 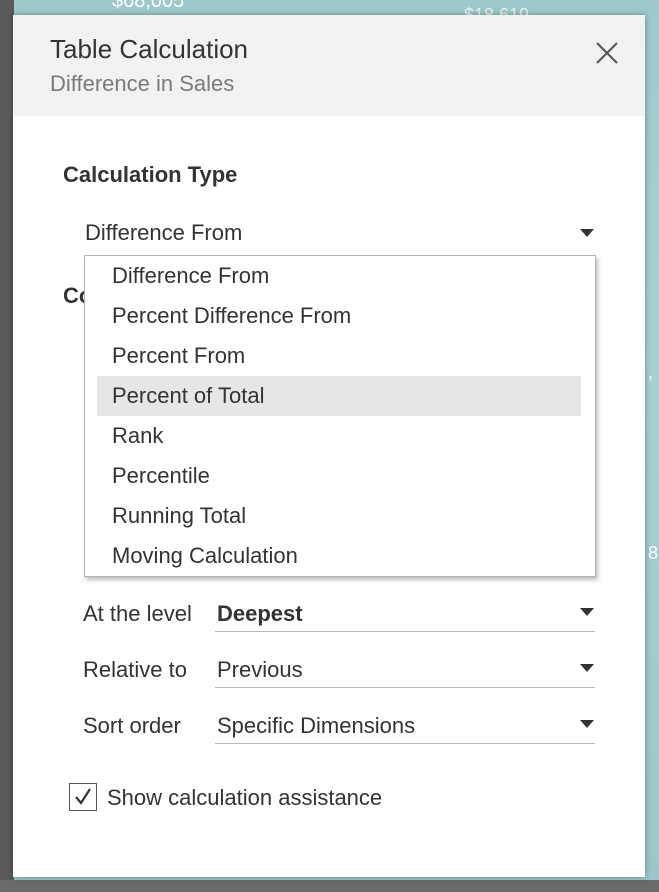 I want to click on dialog-header: Table Calculation Difference in Sales, so click(x=329, y=65).